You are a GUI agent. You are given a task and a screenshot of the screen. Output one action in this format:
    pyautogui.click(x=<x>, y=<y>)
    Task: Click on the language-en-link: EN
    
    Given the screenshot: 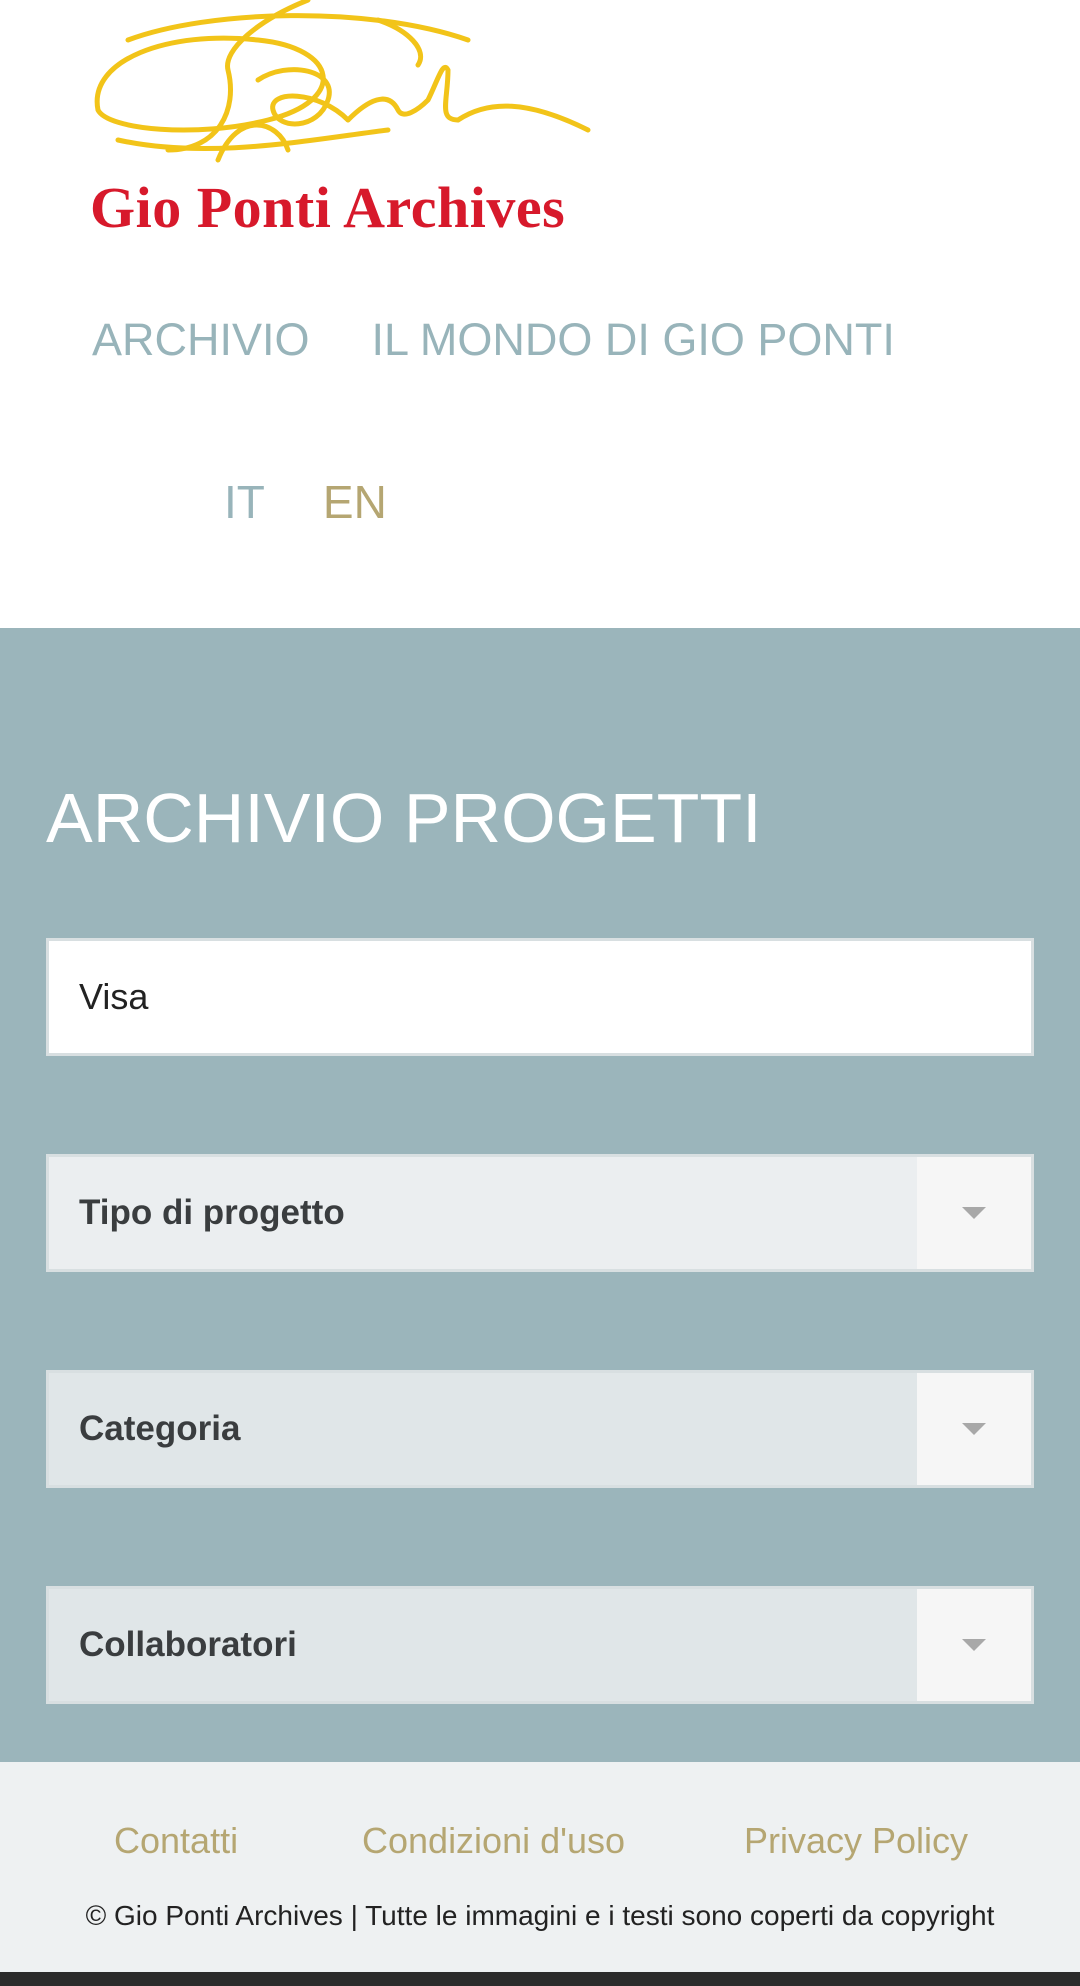 What is the action you would take?
    pyautogui.click(x=355, y=502)
    